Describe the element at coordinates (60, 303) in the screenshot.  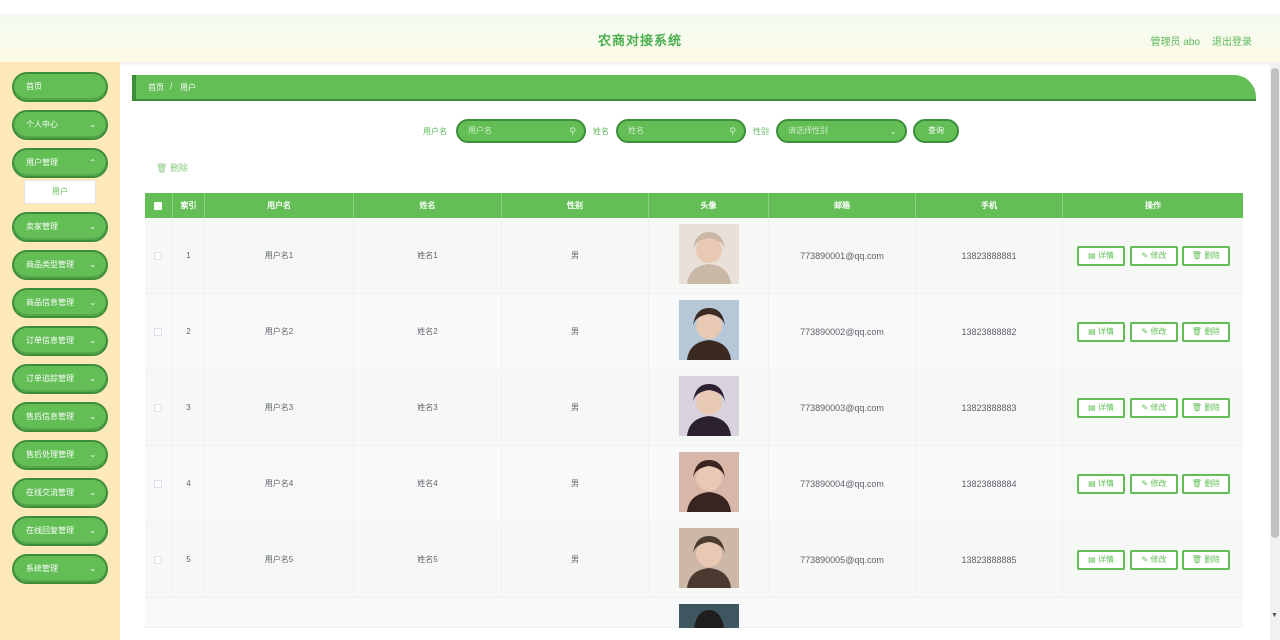
I see `sidebar-item-products: 商品信息管理 ⌄` at that location.